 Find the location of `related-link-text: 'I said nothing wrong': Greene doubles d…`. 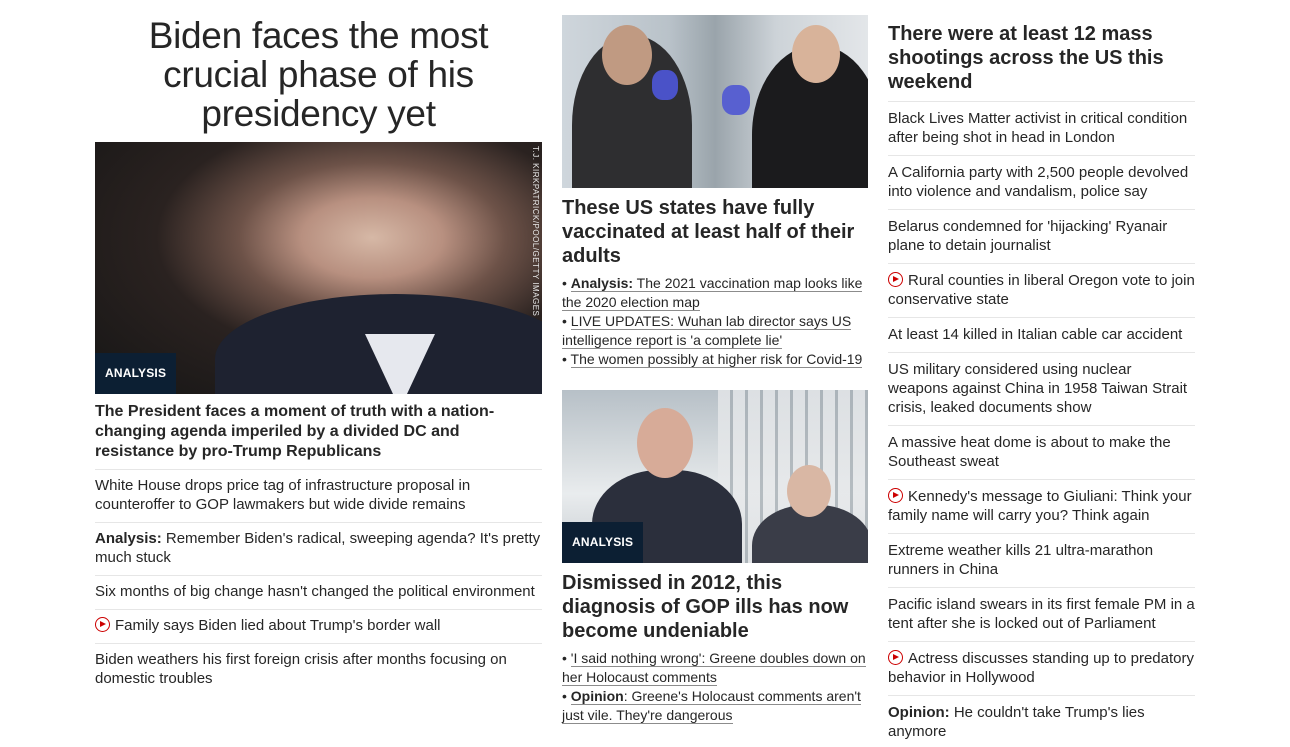

related-link-text: 'I said nothing wrong': Greene doubles d… is located at coordinates (714, 668).